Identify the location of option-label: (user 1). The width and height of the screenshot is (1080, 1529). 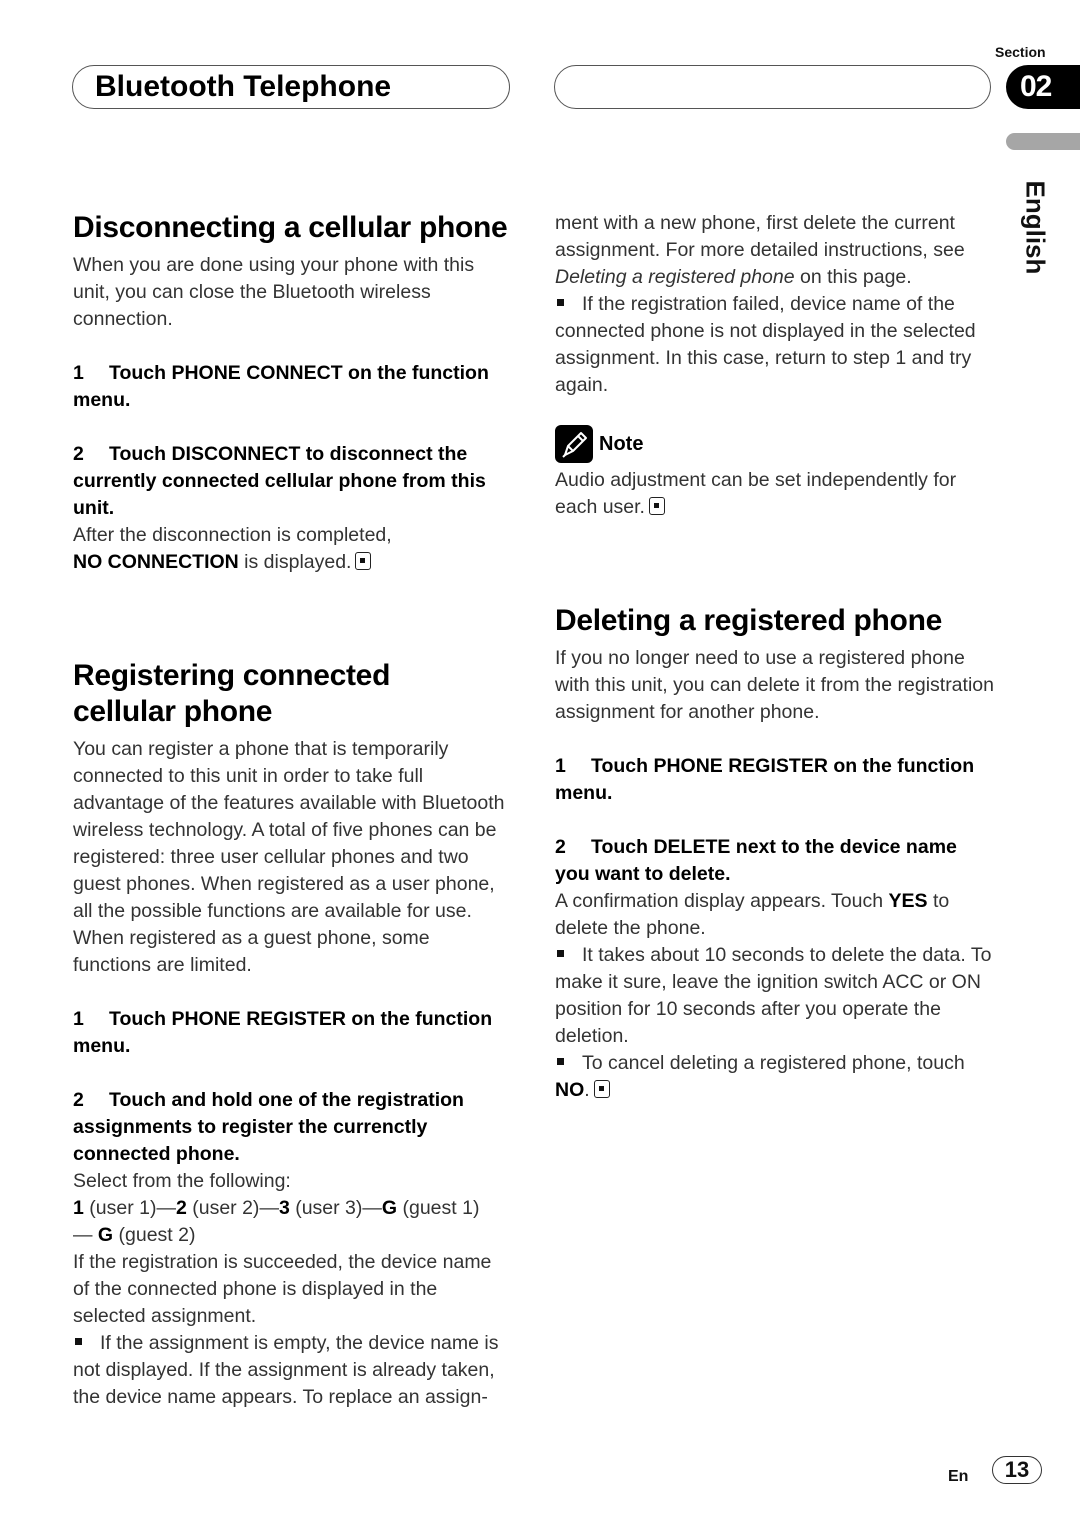
(120, 1208).